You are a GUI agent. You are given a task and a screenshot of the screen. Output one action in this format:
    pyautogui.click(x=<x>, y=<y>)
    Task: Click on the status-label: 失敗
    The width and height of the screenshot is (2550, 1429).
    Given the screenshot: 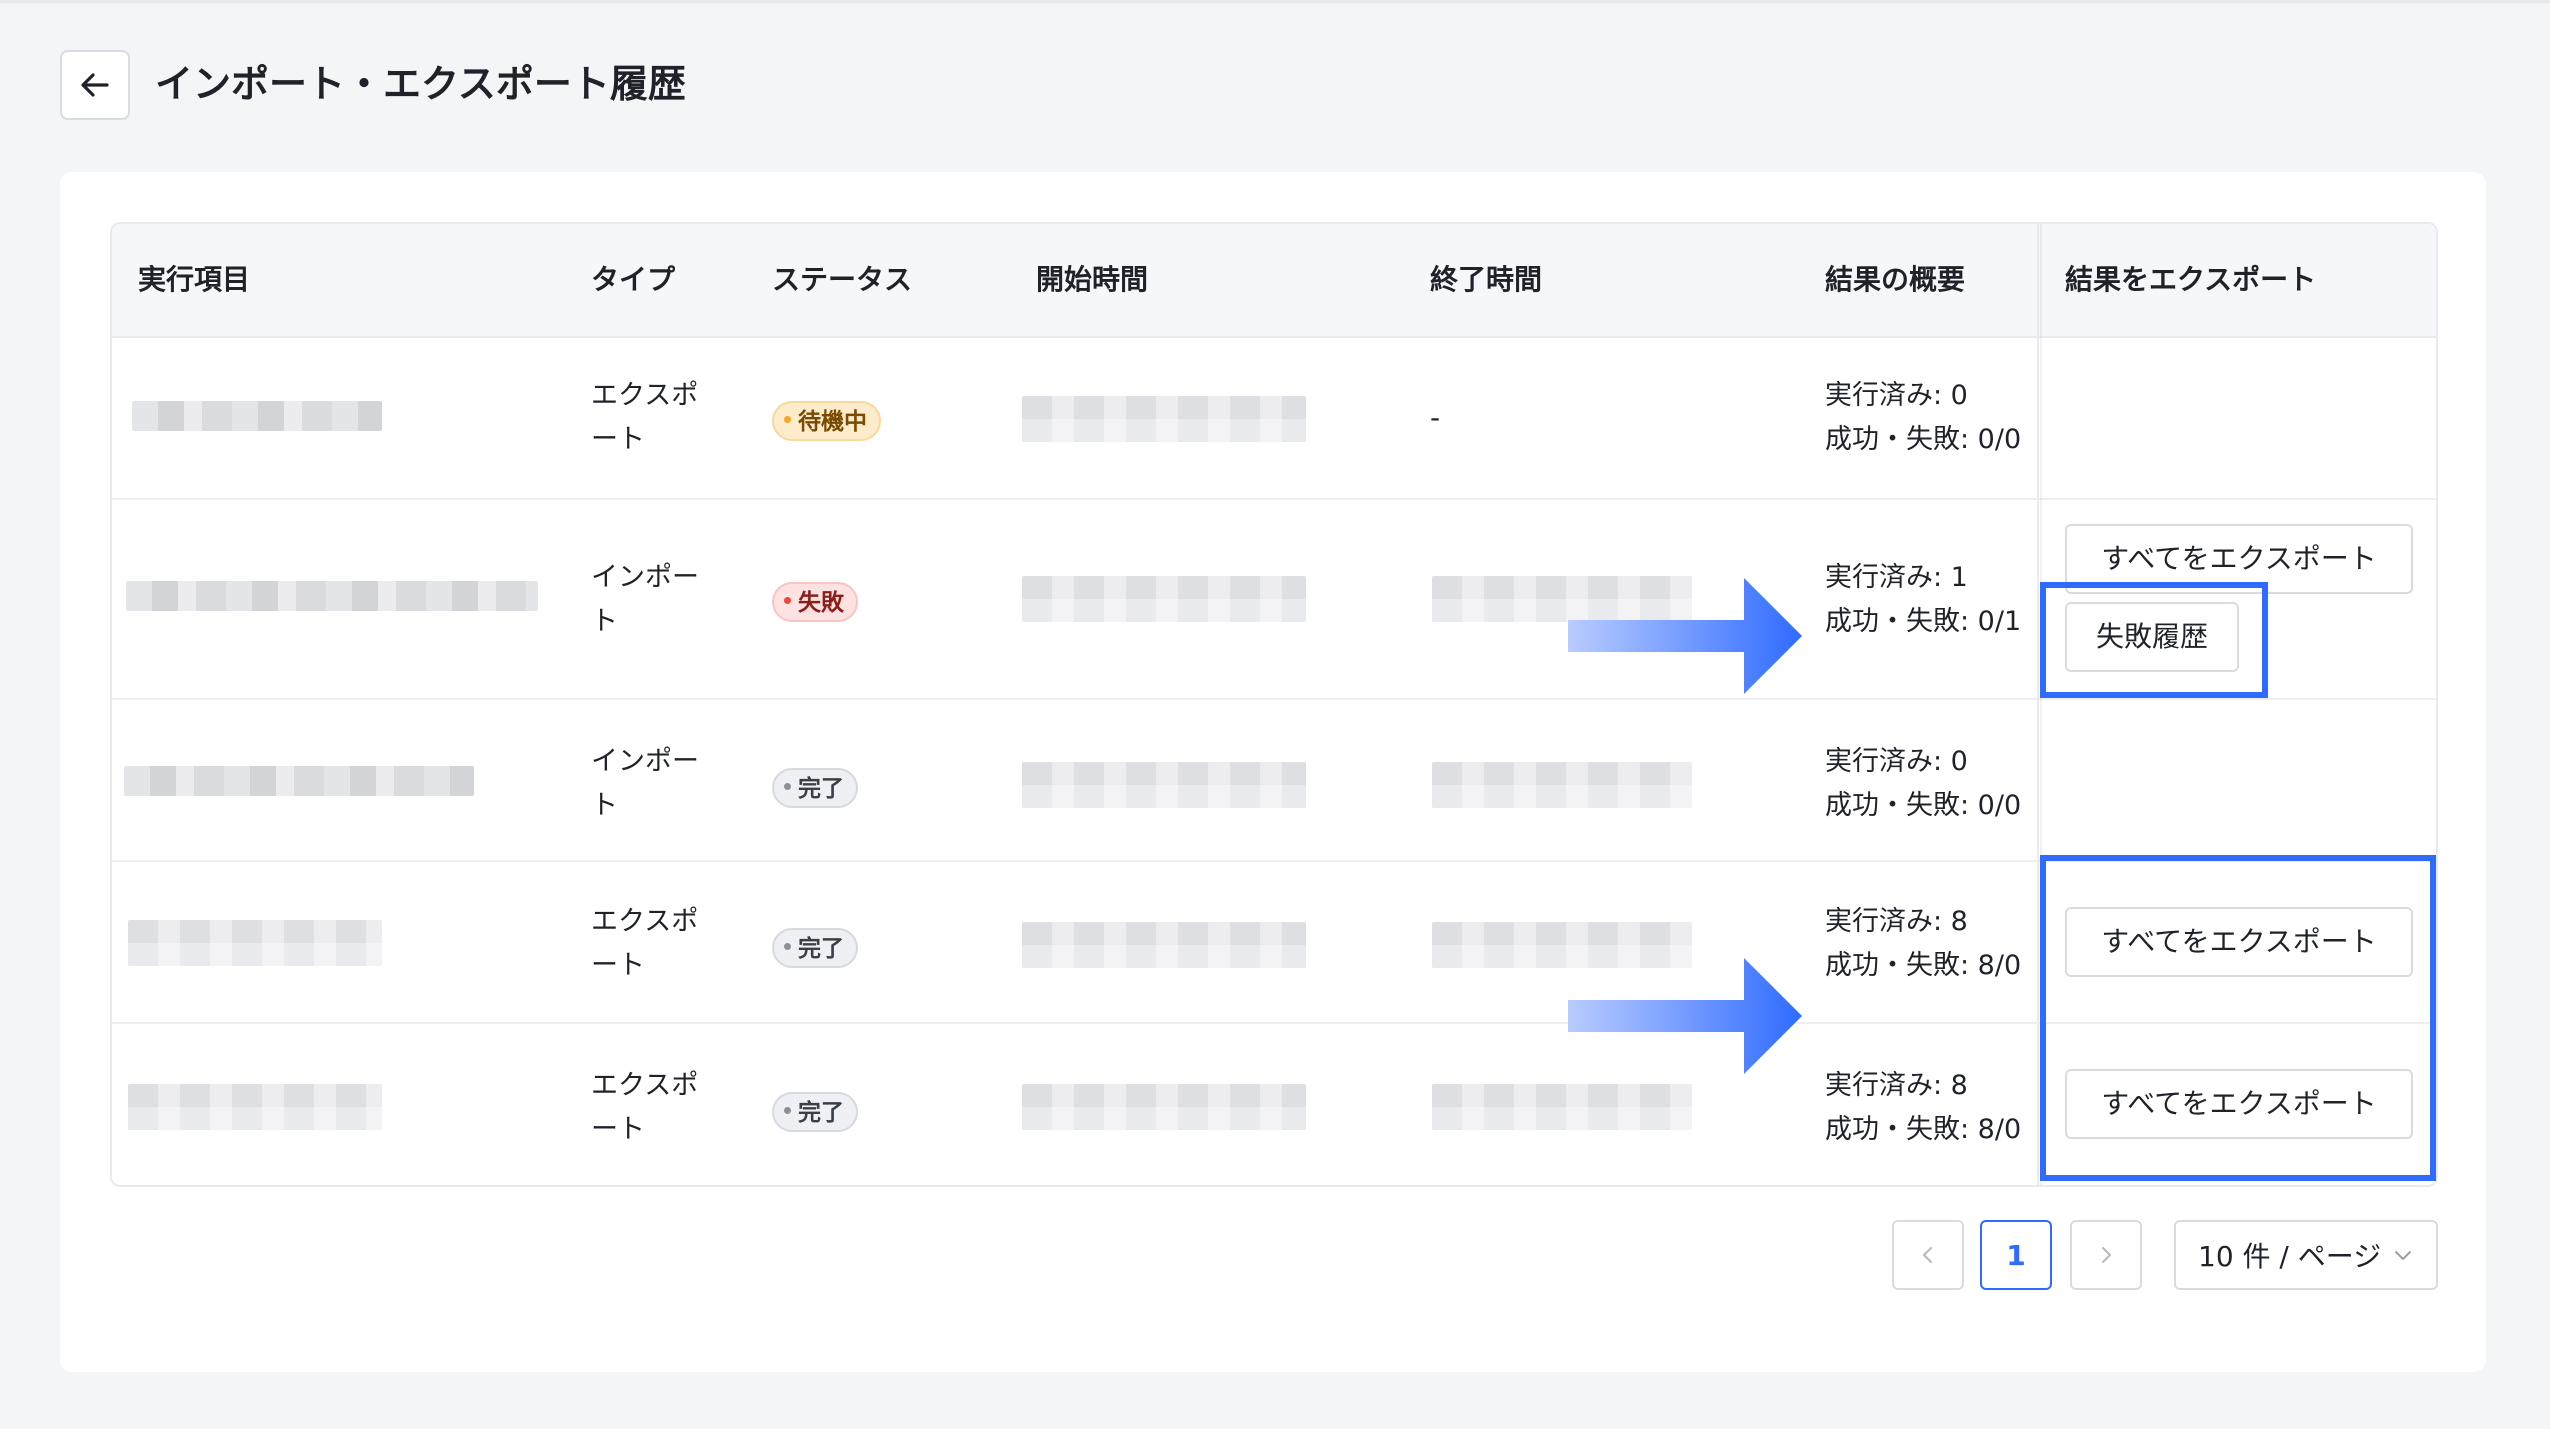 What is the action you would take?
    pyautogui.click(x=821, y=603)
    